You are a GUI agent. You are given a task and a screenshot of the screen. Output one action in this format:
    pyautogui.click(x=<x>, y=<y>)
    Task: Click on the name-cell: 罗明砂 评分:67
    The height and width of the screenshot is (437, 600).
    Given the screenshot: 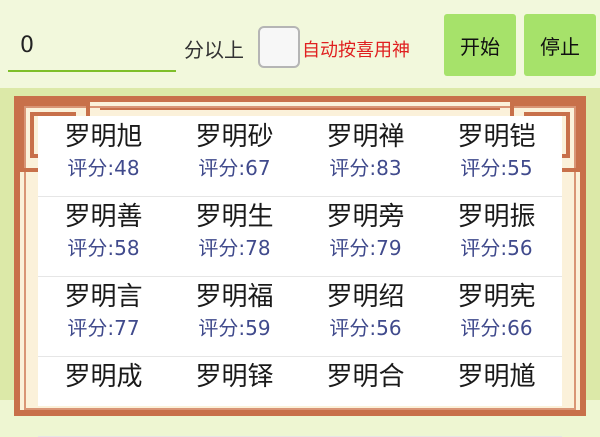 What is the action you would take?
    pyautogui.click(x=234, y=156)
    